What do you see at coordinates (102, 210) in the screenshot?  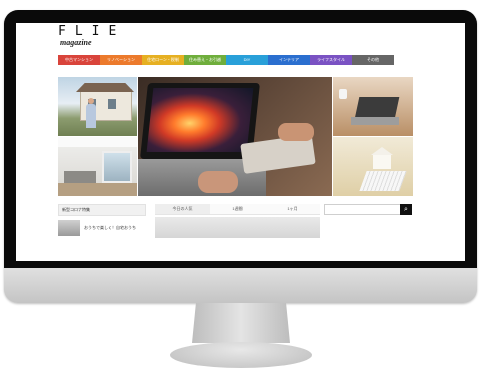 I see `sidebar-heading: 新型コロナ特集` at bounding box center [102, 210].